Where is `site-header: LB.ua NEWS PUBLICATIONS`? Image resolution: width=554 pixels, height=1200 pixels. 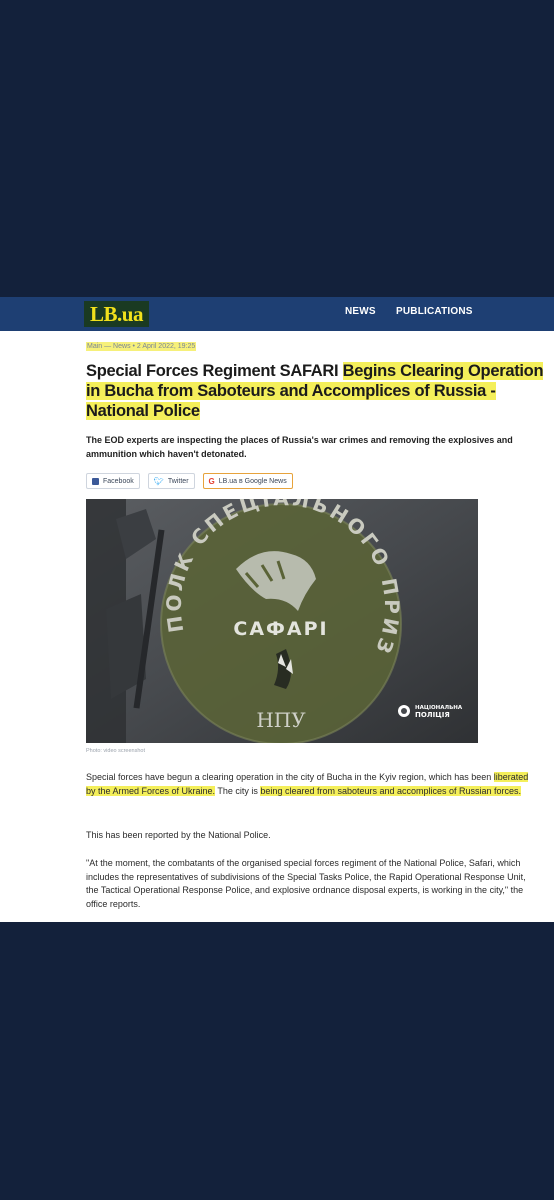 site-header: LB.ua NEWS PUBLICATIONS is located at coordinates (277, 314).